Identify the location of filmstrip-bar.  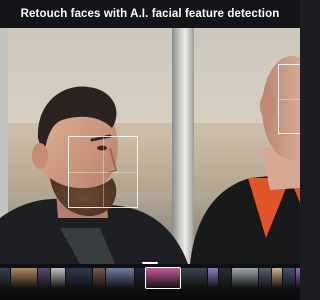
(150, 282).